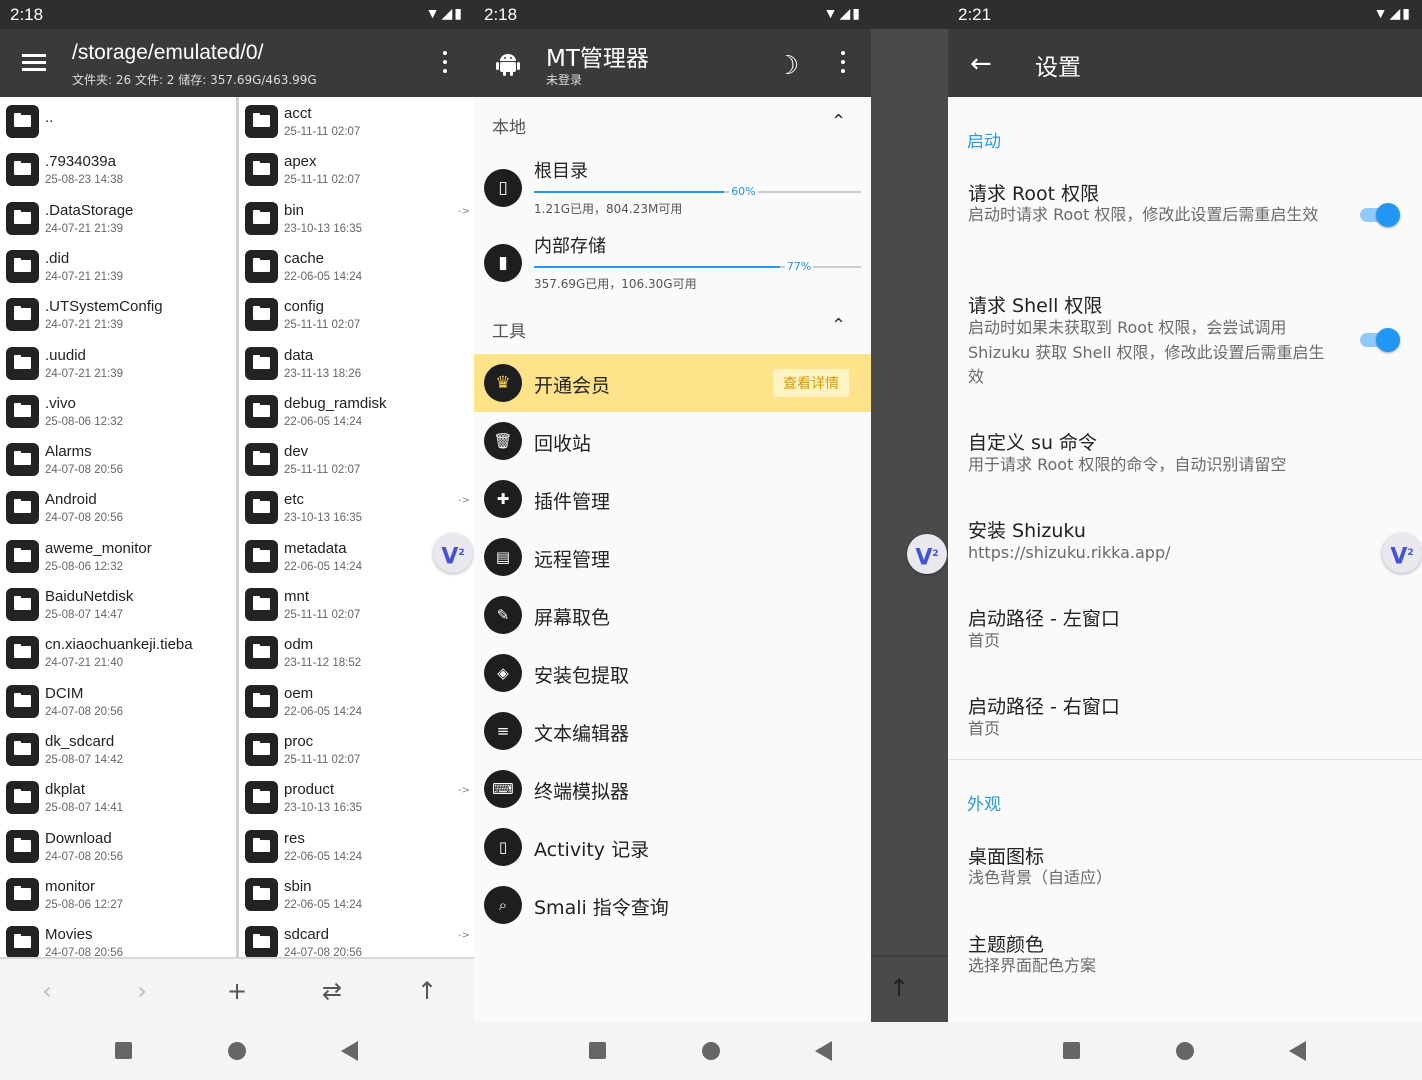  What do you see at coordinates (672, 557) in the screenshot?
I see `tool-item: ▤ 远程管理` at bounding box center [672, 557].